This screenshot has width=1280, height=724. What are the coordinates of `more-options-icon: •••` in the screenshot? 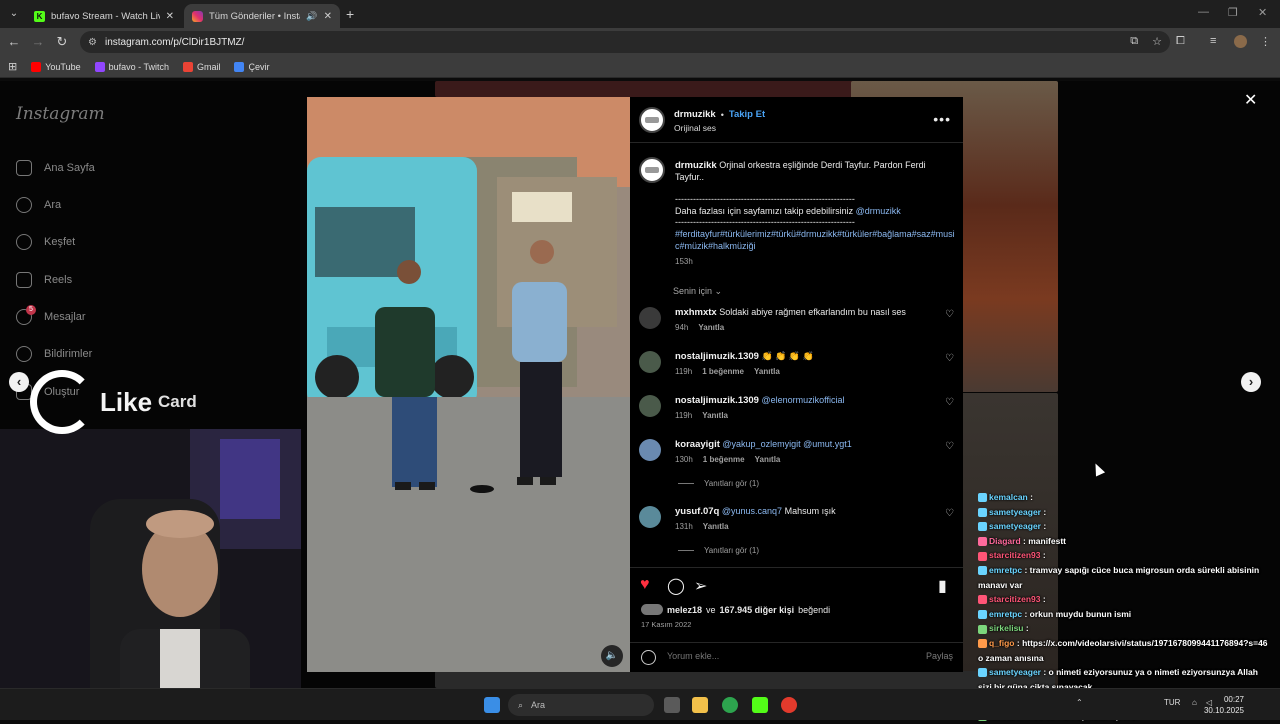 It's located at (942, 119).